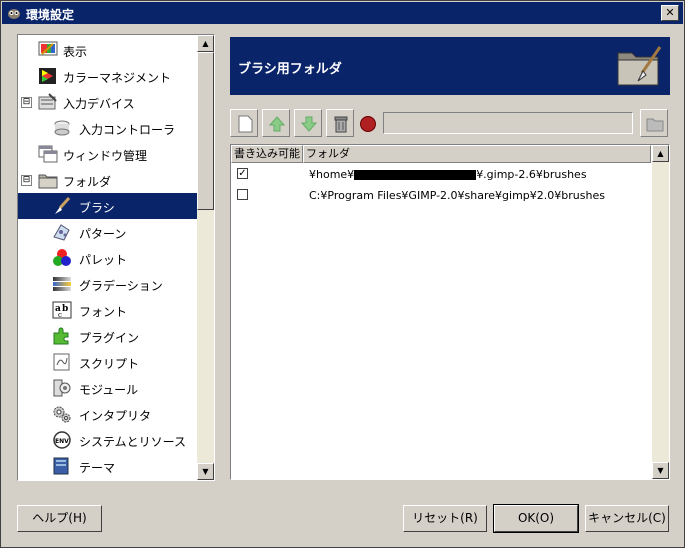 Image resolution: width=685 pixels, height=548 pixels. What do you see at coordinates (59, 518) in the screenshot?
I see `help-button: ヘルプ(H)` at bounding box center [59, 518].